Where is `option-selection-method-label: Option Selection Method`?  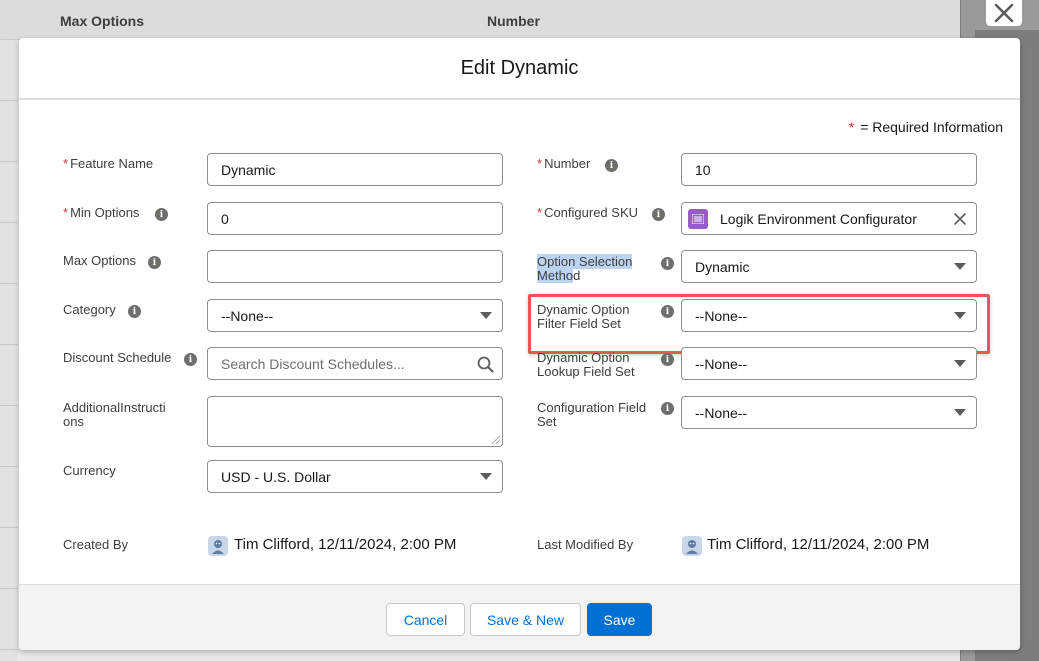 option-selection-method-label: Option Selection Method is located at coordinates (585, 268).